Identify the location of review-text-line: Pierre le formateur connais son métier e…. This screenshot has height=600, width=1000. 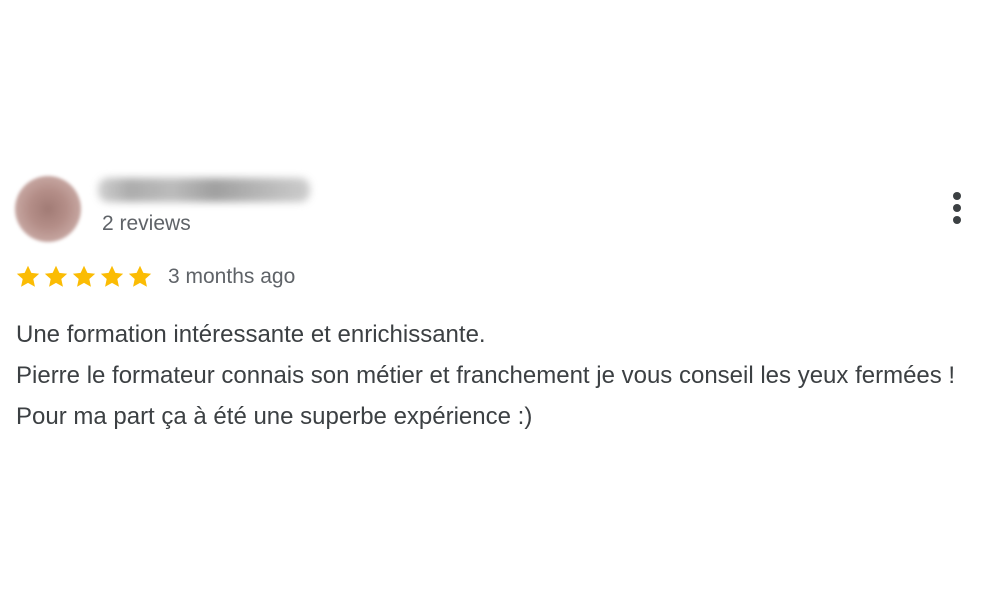
(486, 396).